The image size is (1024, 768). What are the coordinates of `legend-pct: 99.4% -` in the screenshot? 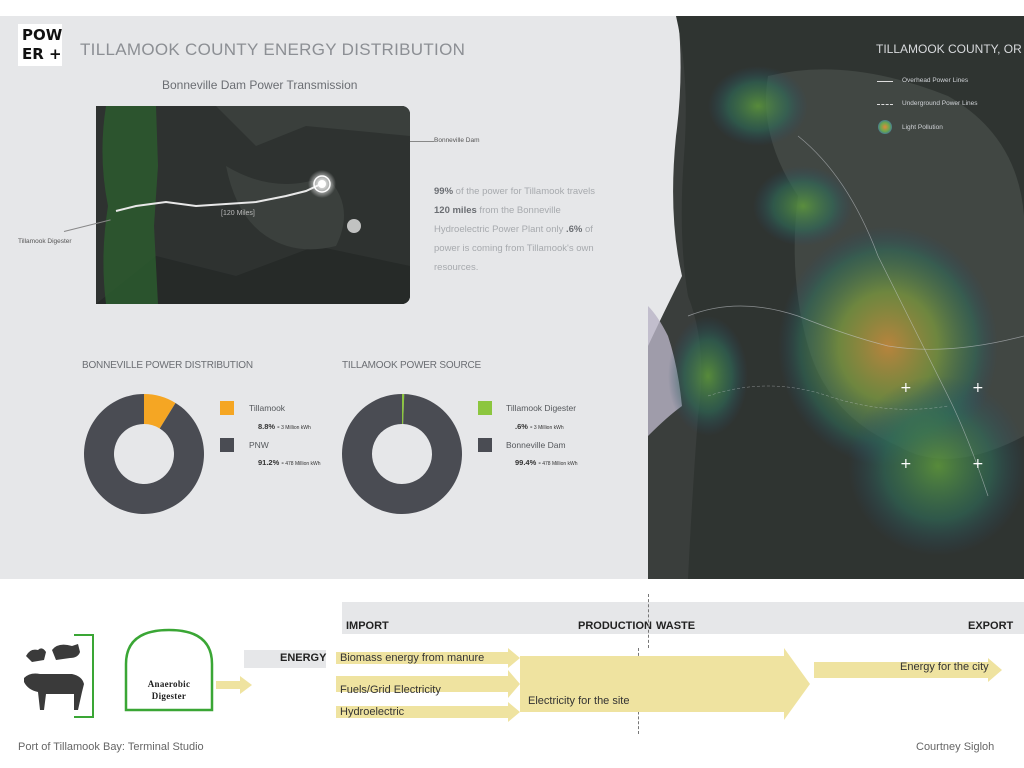 It's located at (528, 462).